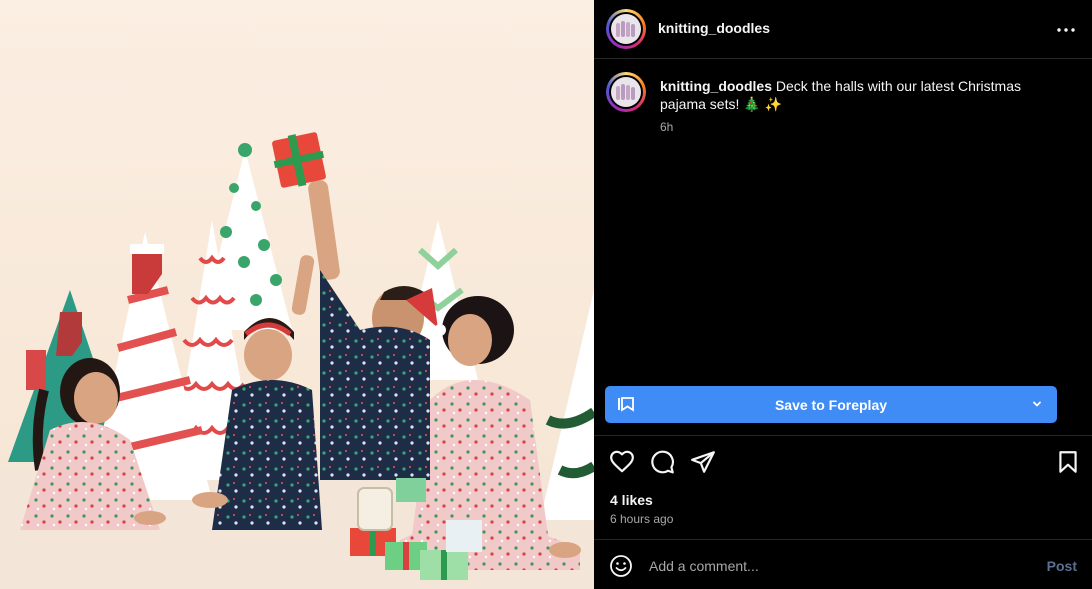 Image resolution: width=1092 pixels, height=589 pixels. What do you see at coordinates (716, 86) in the screenshot?
I see `caption-username: knitting_doodles` at bounding box center [716, 86].